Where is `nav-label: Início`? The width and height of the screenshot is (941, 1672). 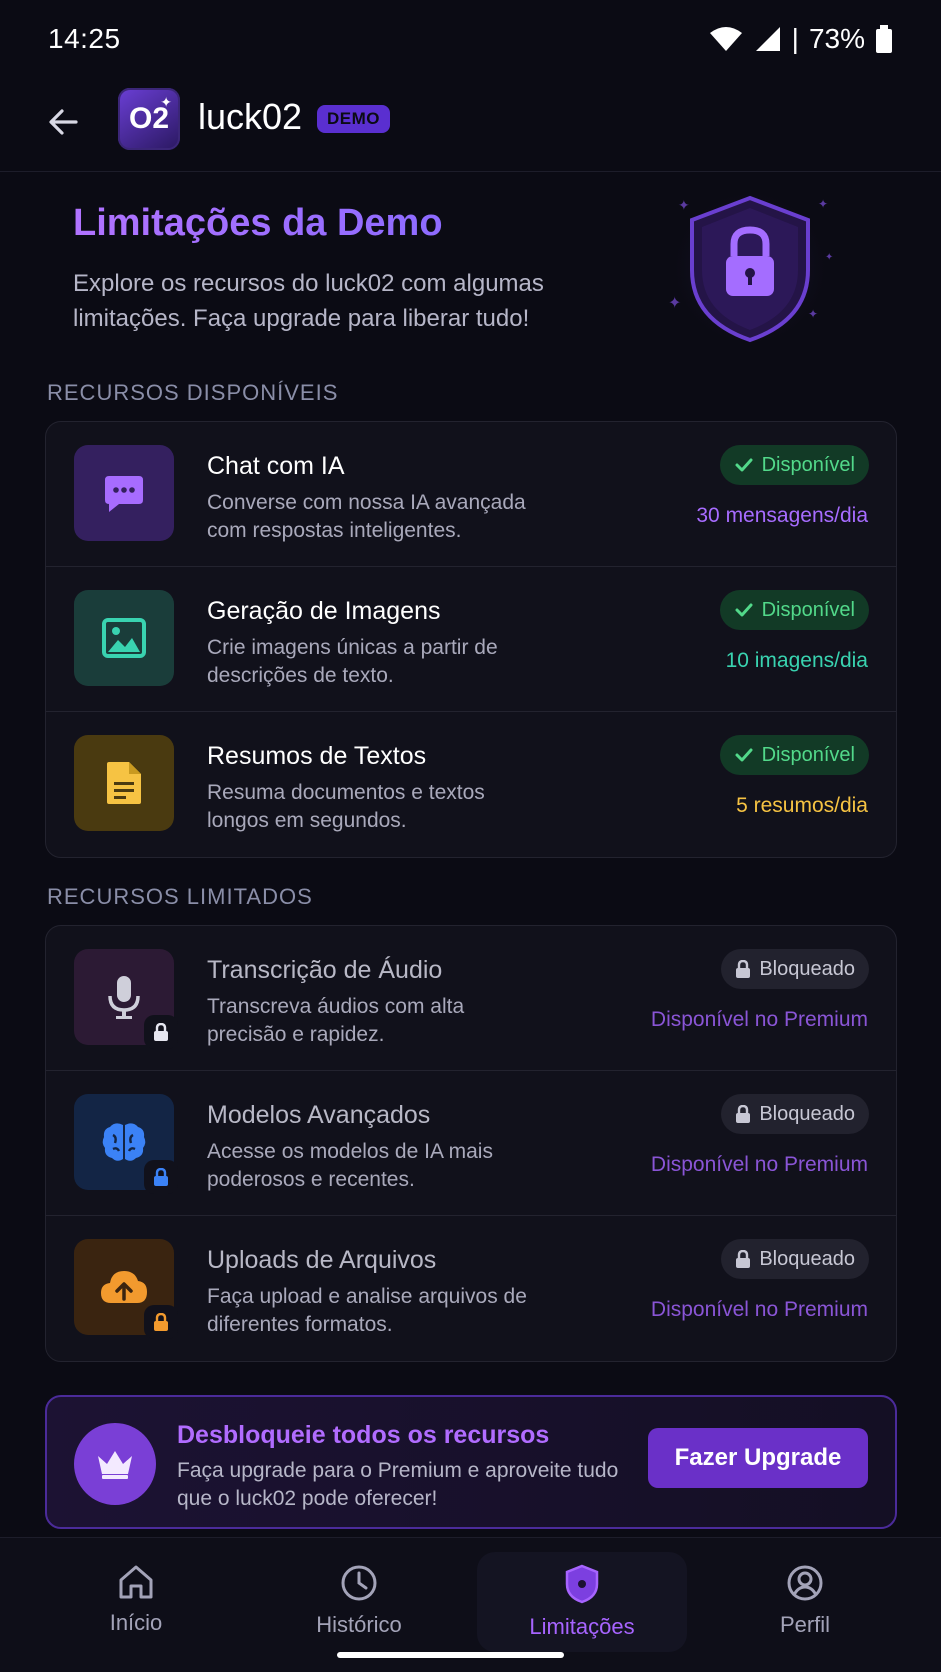 nav-label: Início is located at coordinates (136, 1622).